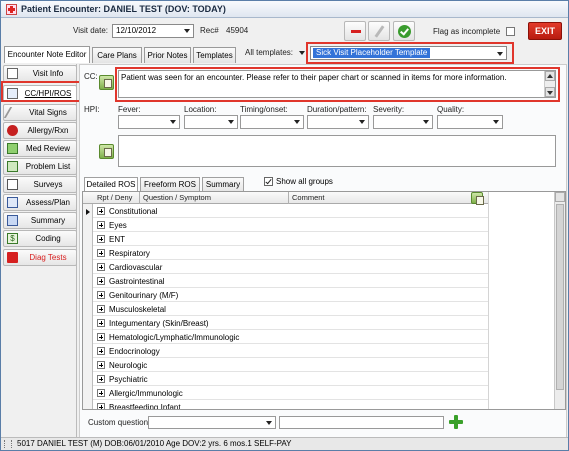 The width and height of the screenshot is (569, 451). Describe the element at coordinates (410, 53) in the screenshot. I see `highlight-box-templates` at that location.